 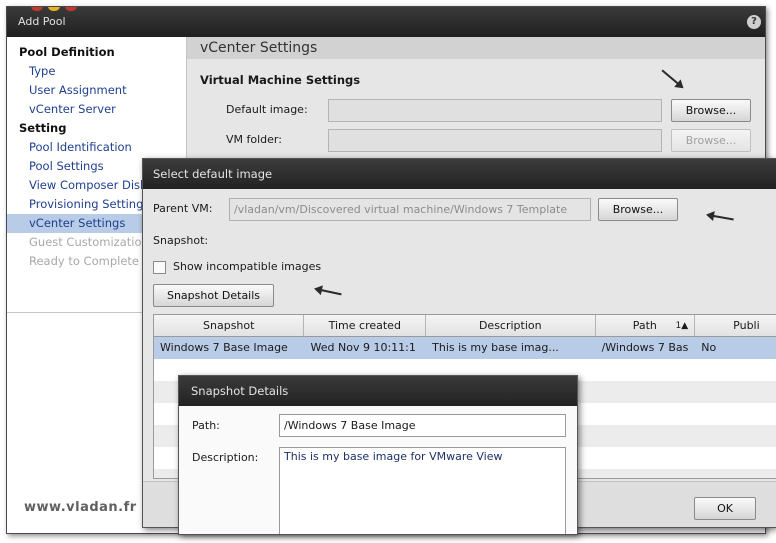 I want to click on snapshot-details-title: Snapshot Details, so click(x=240, y=391).